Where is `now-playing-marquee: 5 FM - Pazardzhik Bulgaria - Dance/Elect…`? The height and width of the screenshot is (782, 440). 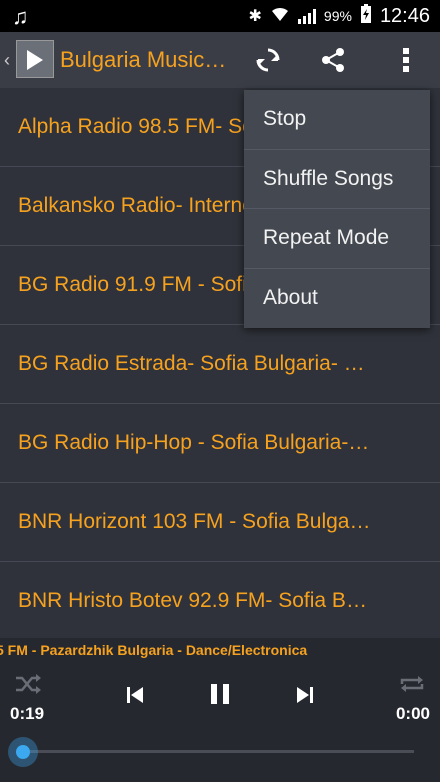 now-playing-marquee: 5 FM - Pazardzhik Bulgaria - Dance/Elect… is located at coordinates (220, 653).